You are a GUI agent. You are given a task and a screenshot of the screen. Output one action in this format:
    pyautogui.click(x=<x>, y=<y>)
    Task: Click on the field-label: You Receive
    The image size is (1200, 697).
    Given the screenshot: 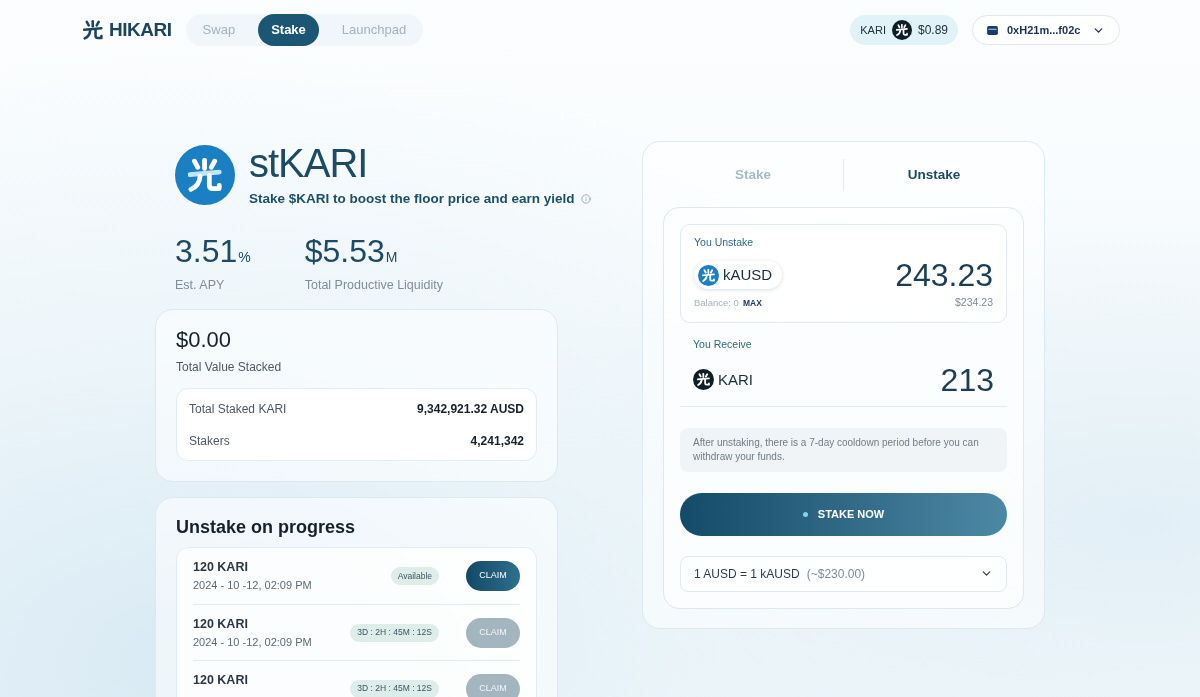 What is the action you would take?
    pyautogui.click(x=723, y=343)
    